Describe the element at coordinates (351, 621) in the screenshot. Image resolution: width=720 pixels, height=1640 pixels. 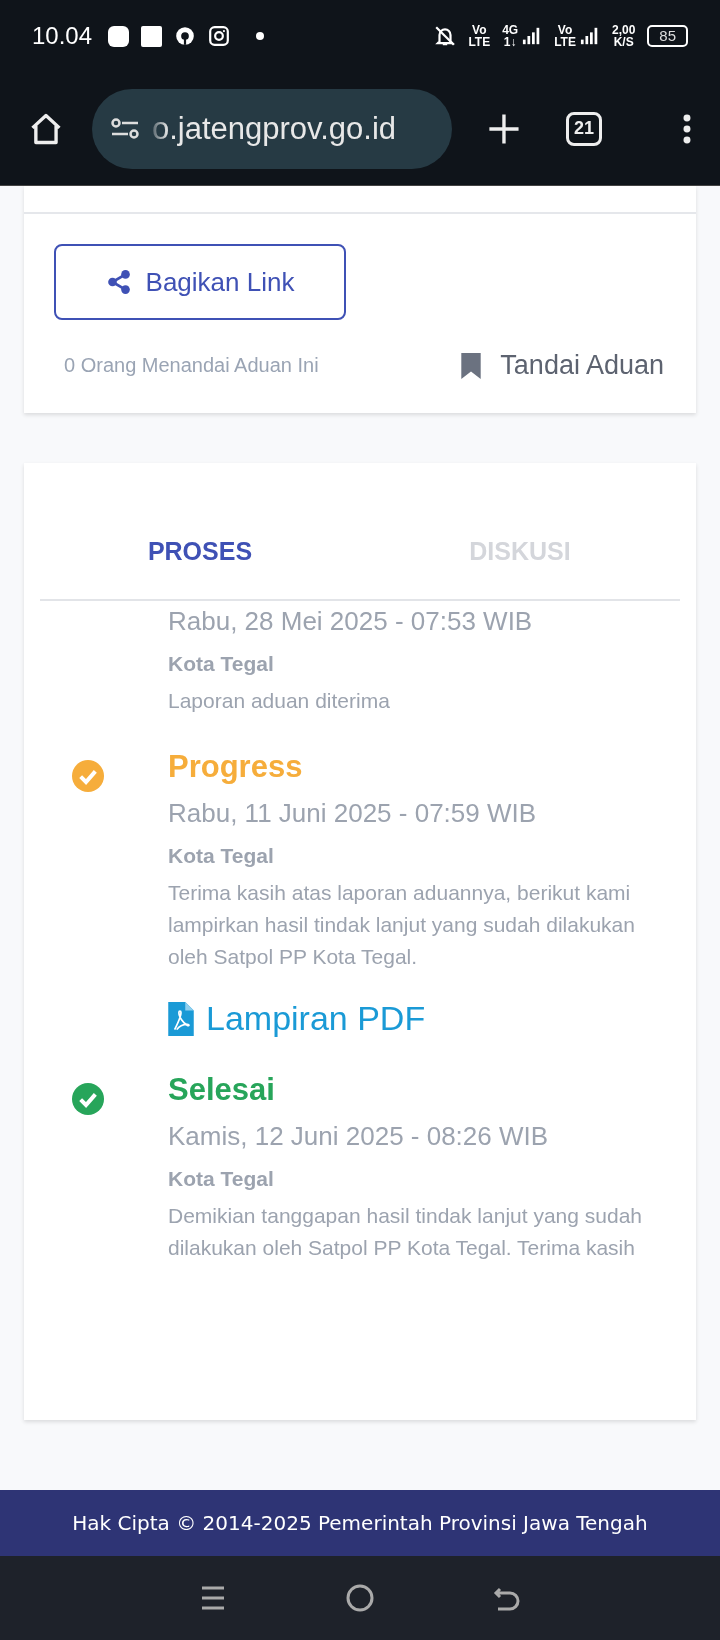
I see `status-date: Rabu, 28 Mei 2025 - 07:53 WIB` at that location.